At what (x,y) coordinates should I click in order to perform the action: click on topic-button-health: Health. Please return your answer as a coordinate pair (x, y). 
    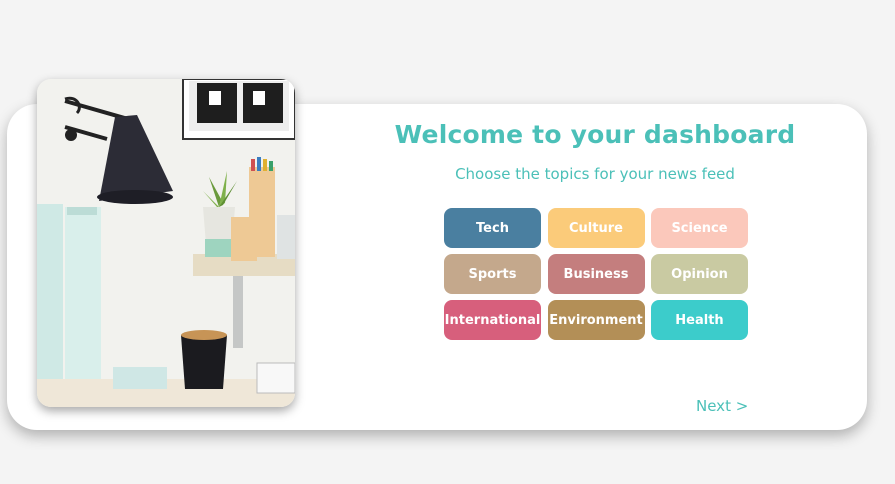
    Looking at the image, I should click on (699, 320).